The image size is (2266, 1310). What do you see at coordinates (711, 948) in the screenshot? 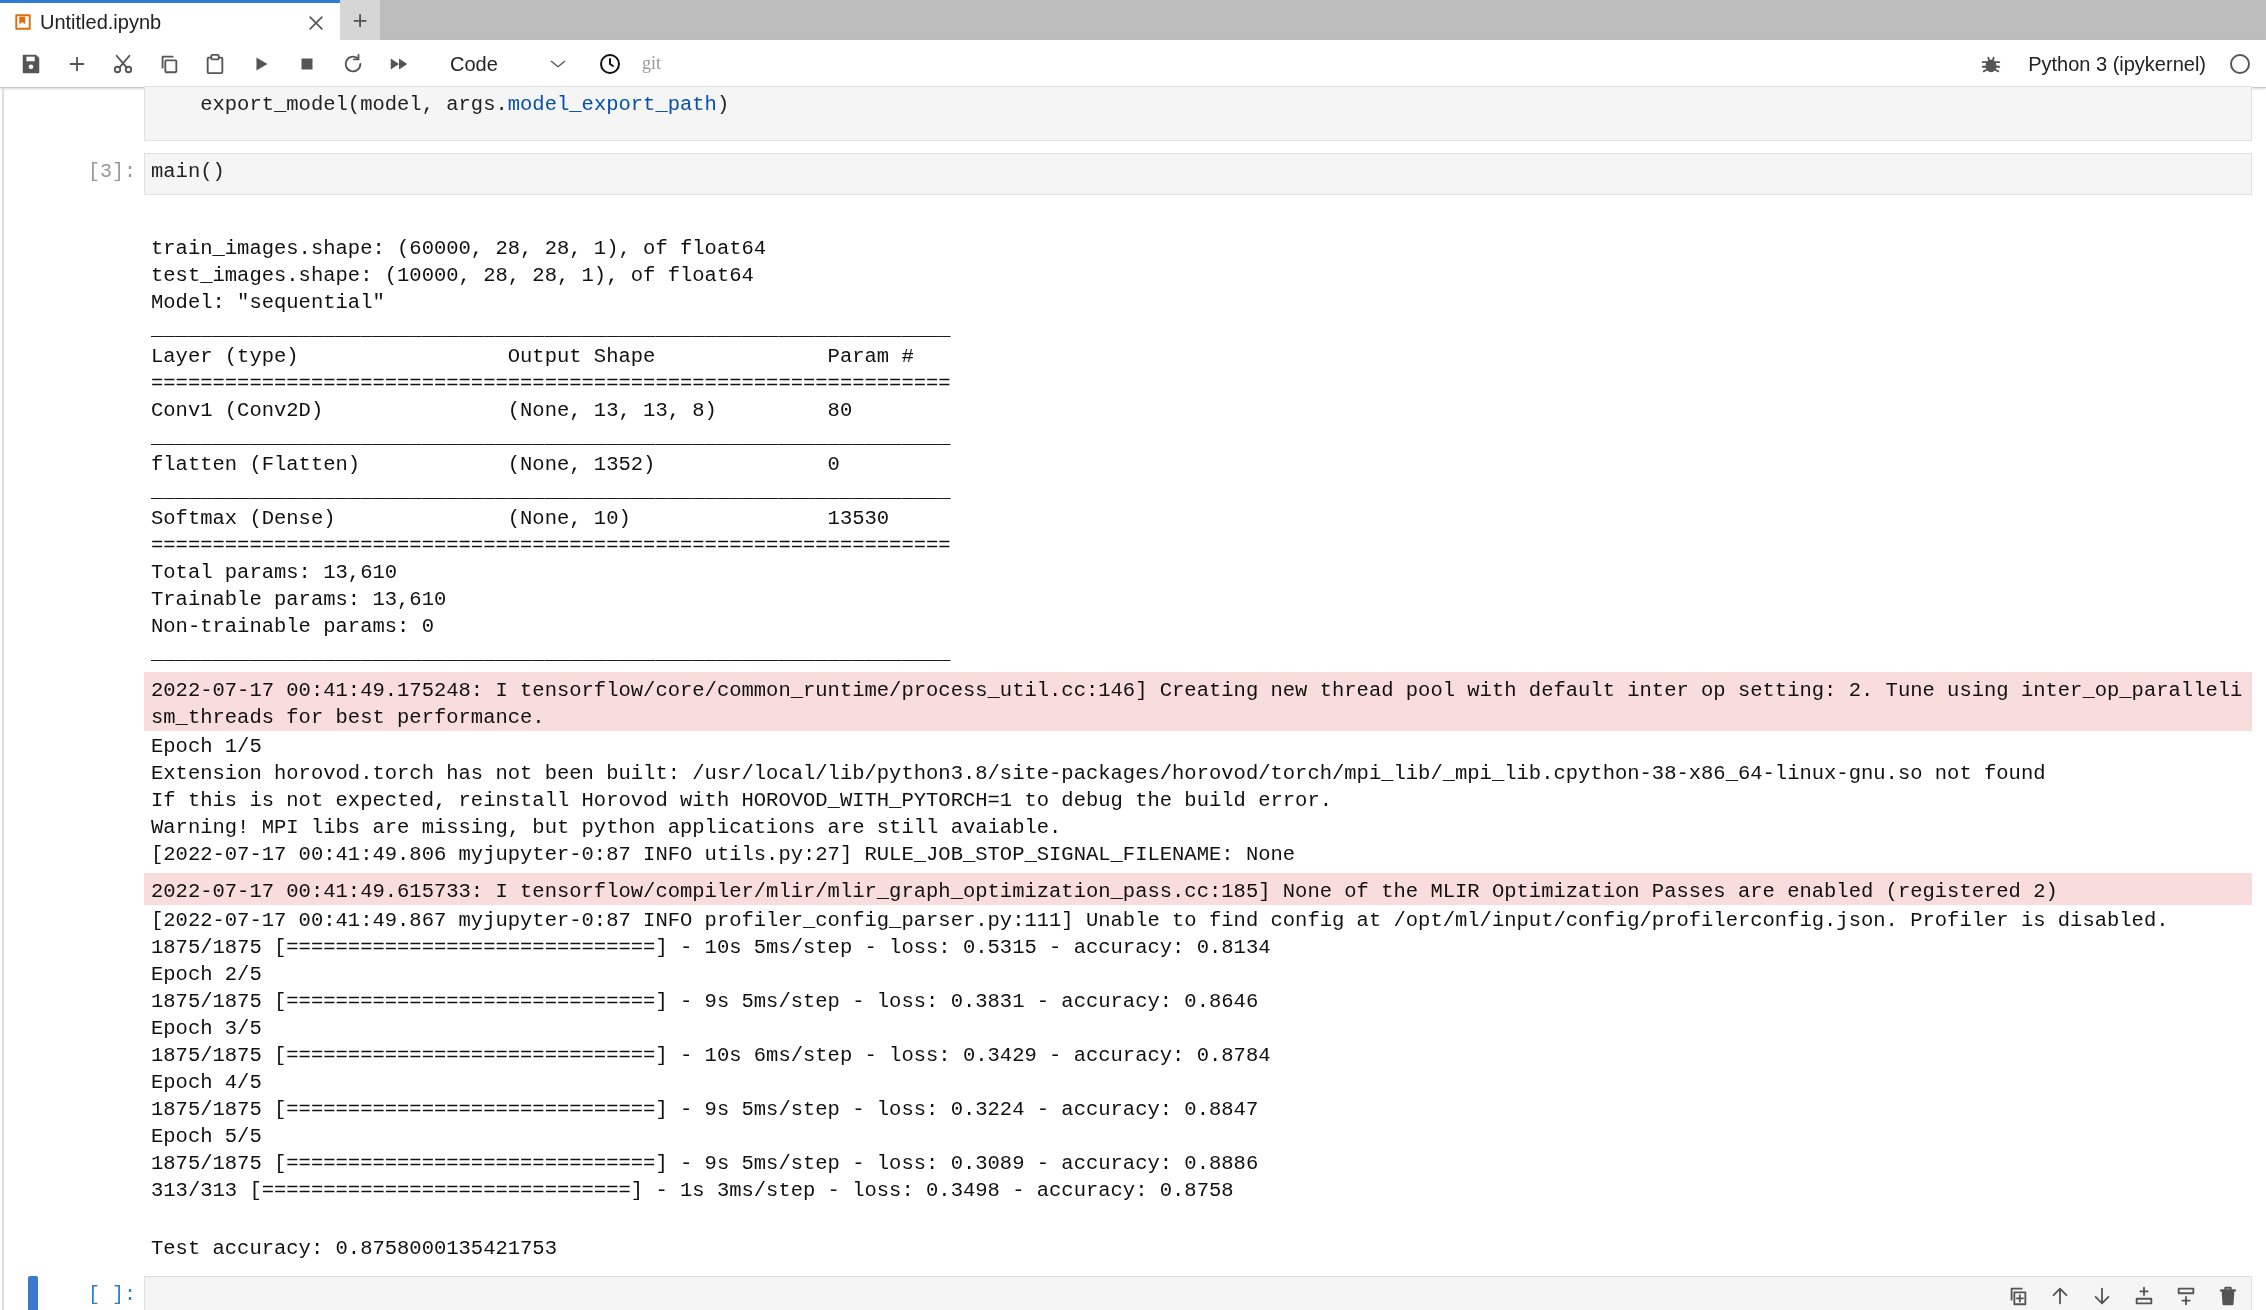
I see `output-line: 1875/1875 [==============================] - 10s 5ms/step - loss: 0.5315 - accuracy: 0.8134` at bounding box center [711, 948].